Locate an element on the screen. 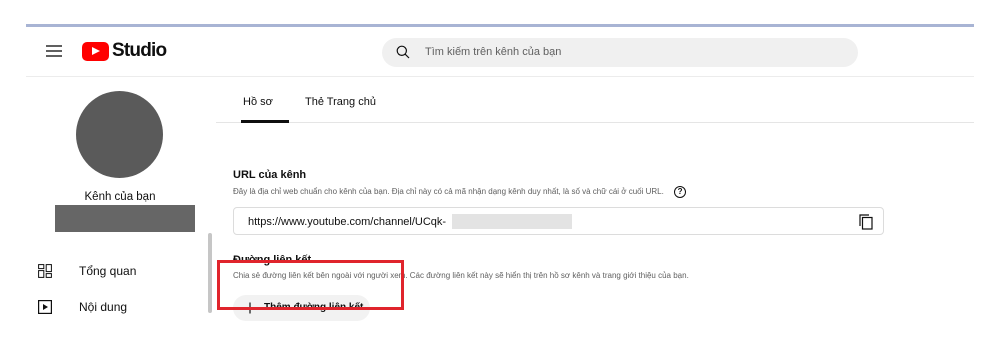  help-icon: ? is located at coordinates (680, 192).